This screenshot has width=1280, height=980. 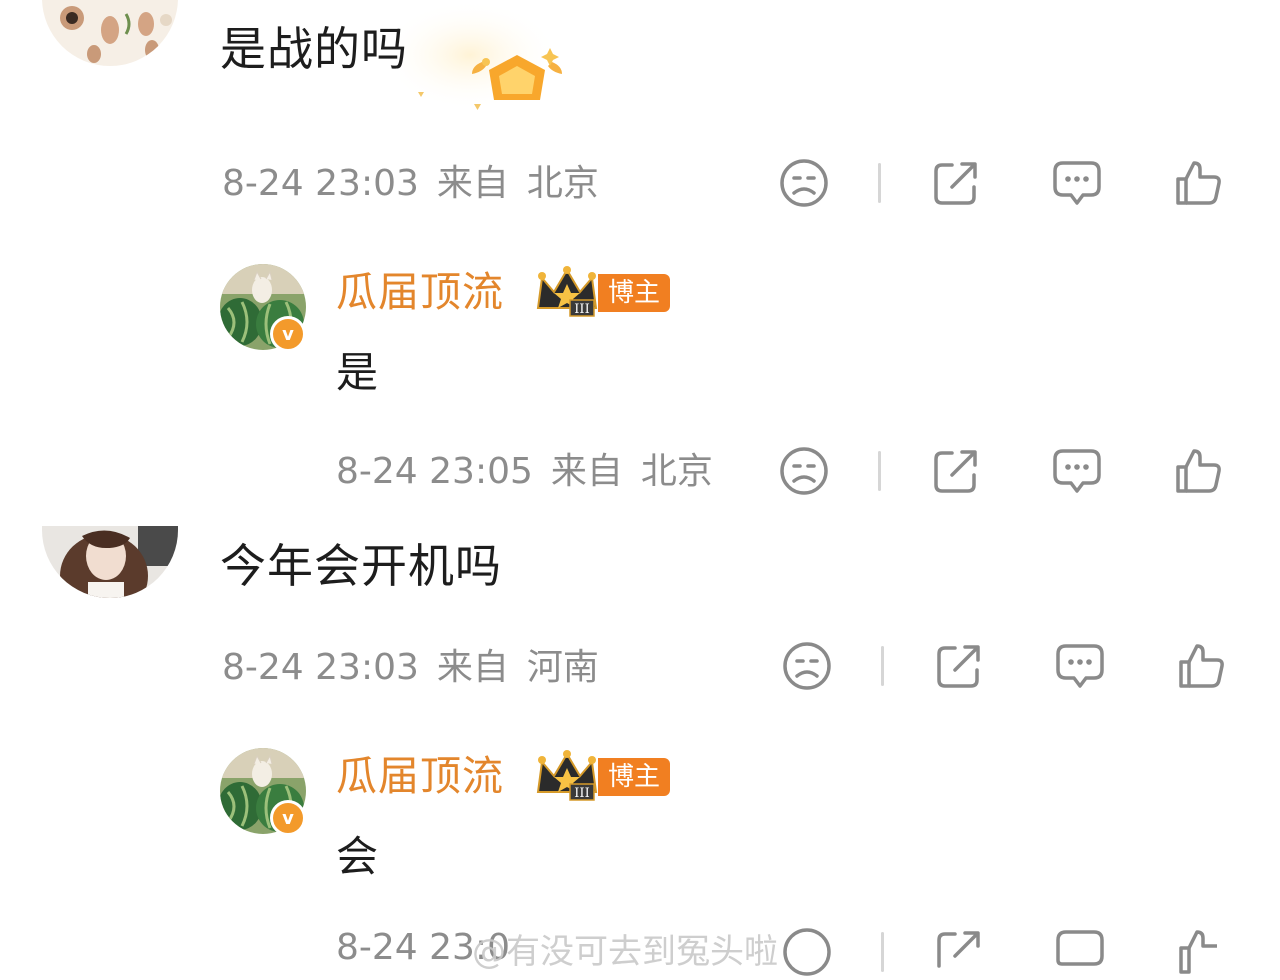 I want to click on reply-location: 北京, so click(x=676, y=471).